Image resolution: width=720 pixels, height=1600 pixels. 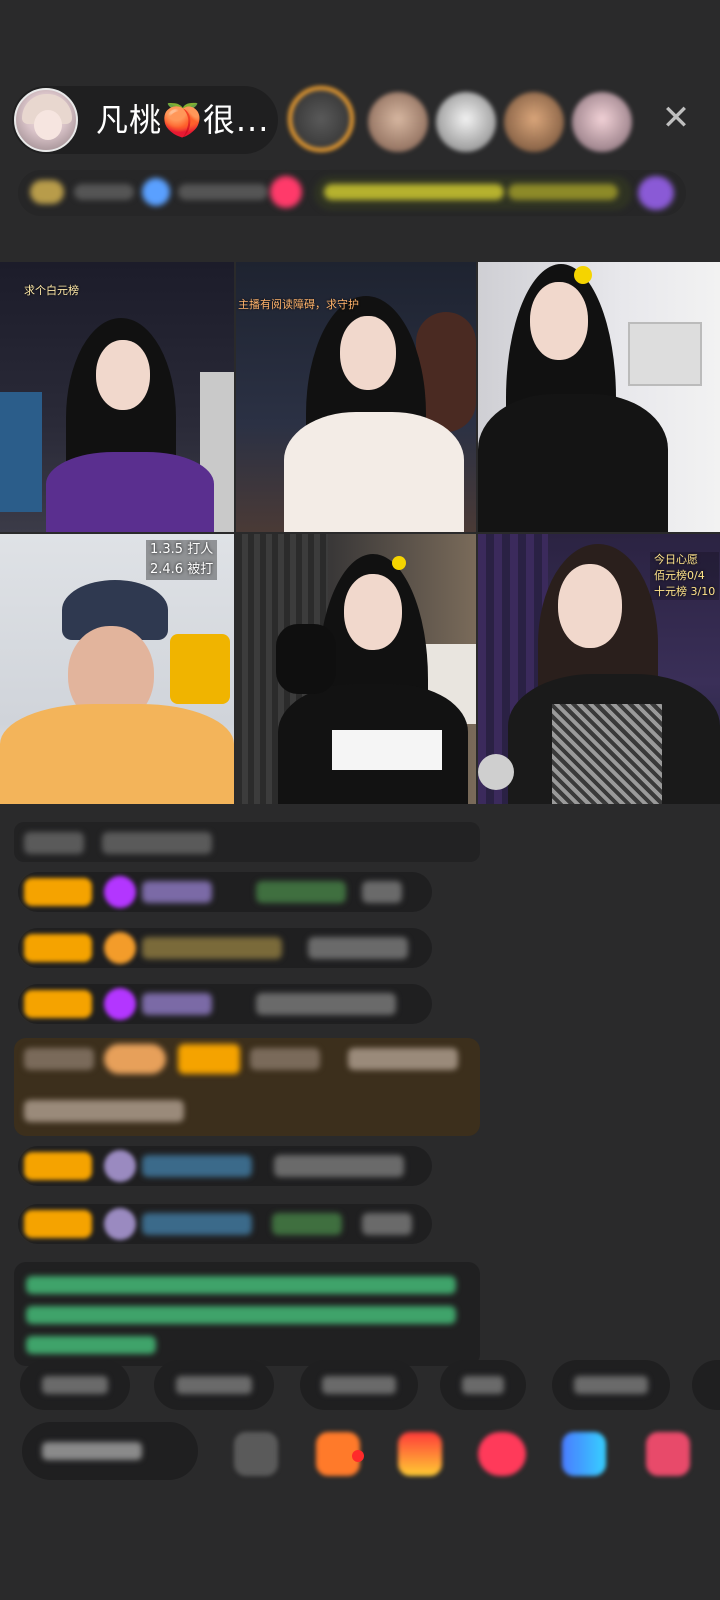 What do you see at coordinates (358, 1456) in the screenshot?
I see `notification-dot` at bounding box center [358, 1456].